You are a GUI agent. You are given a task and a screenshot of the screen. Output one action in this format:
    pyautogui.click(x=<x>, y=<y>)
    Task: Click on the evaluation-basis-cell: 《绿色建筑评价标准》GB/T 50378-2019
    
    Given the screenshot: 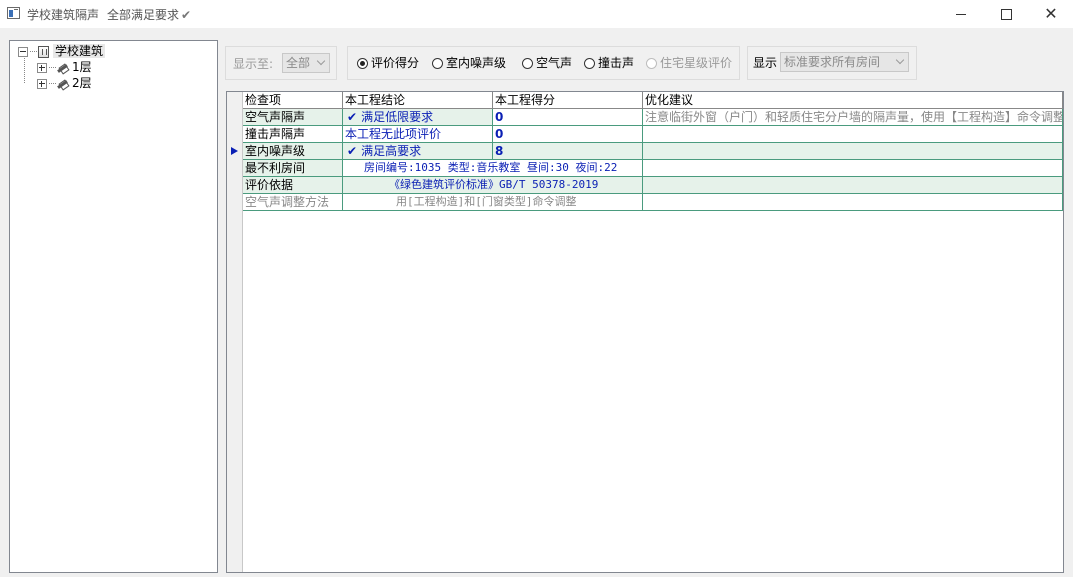 What is the action you would take?
    pyautogui.click(x=493, y=185)
    